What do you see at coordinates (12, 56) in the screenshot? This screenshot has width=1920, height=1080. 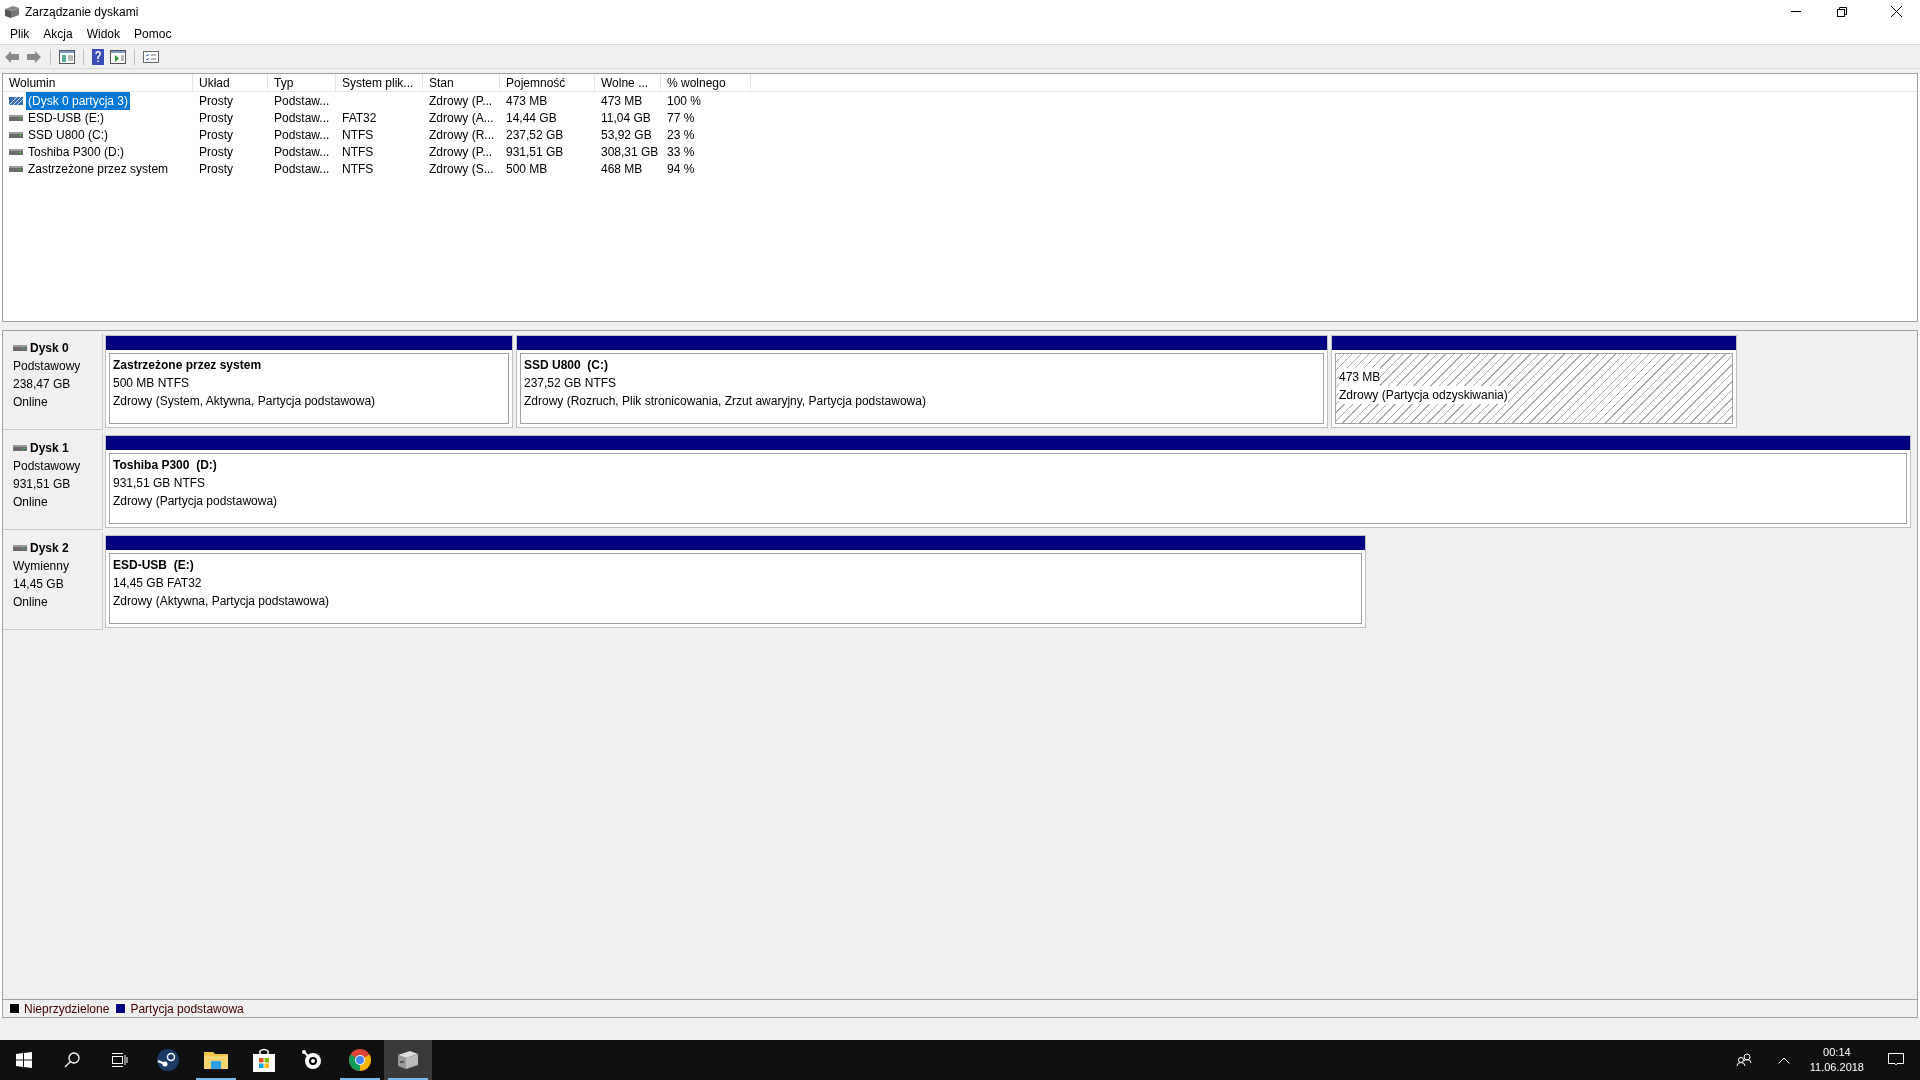 I see `back-arrow-icon` at bounding box center [12, 56].